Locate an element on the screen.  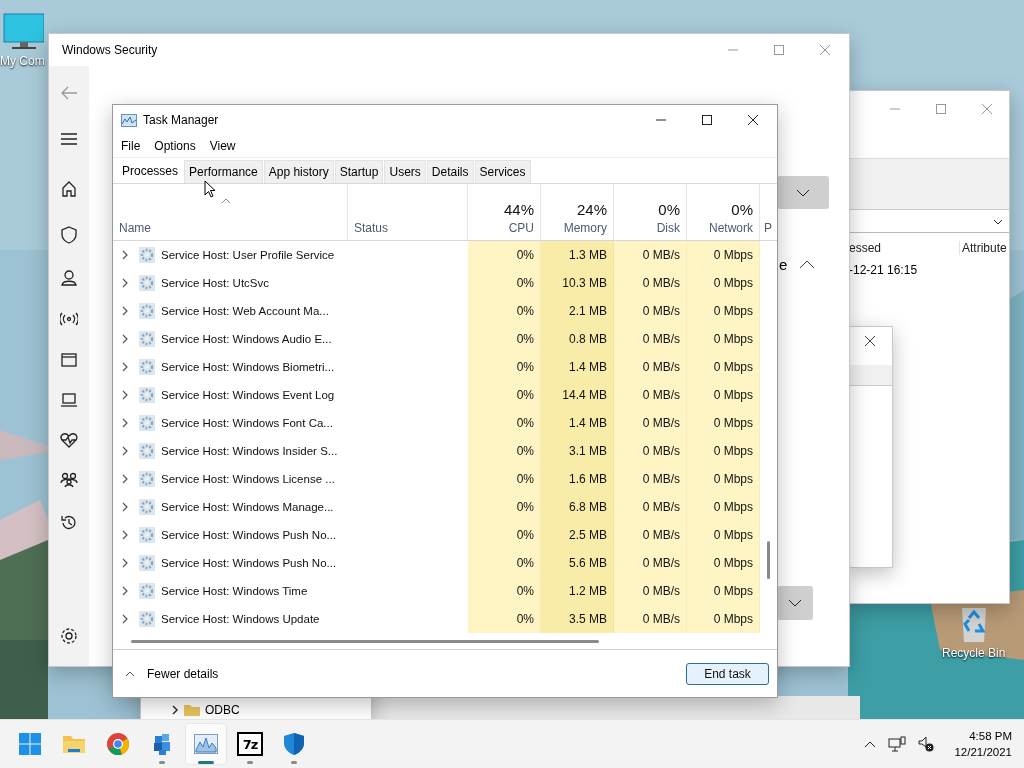
column-header: Name is located at coordinates (135, 228).